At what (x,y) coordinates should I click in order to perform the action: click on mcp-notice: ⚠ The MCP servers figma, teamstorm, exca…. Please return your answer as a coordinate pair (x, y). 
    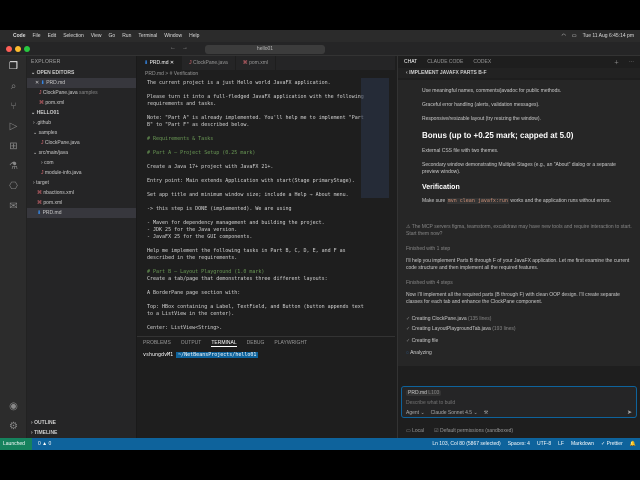
    Looking at the image, I should click on (520, 231).